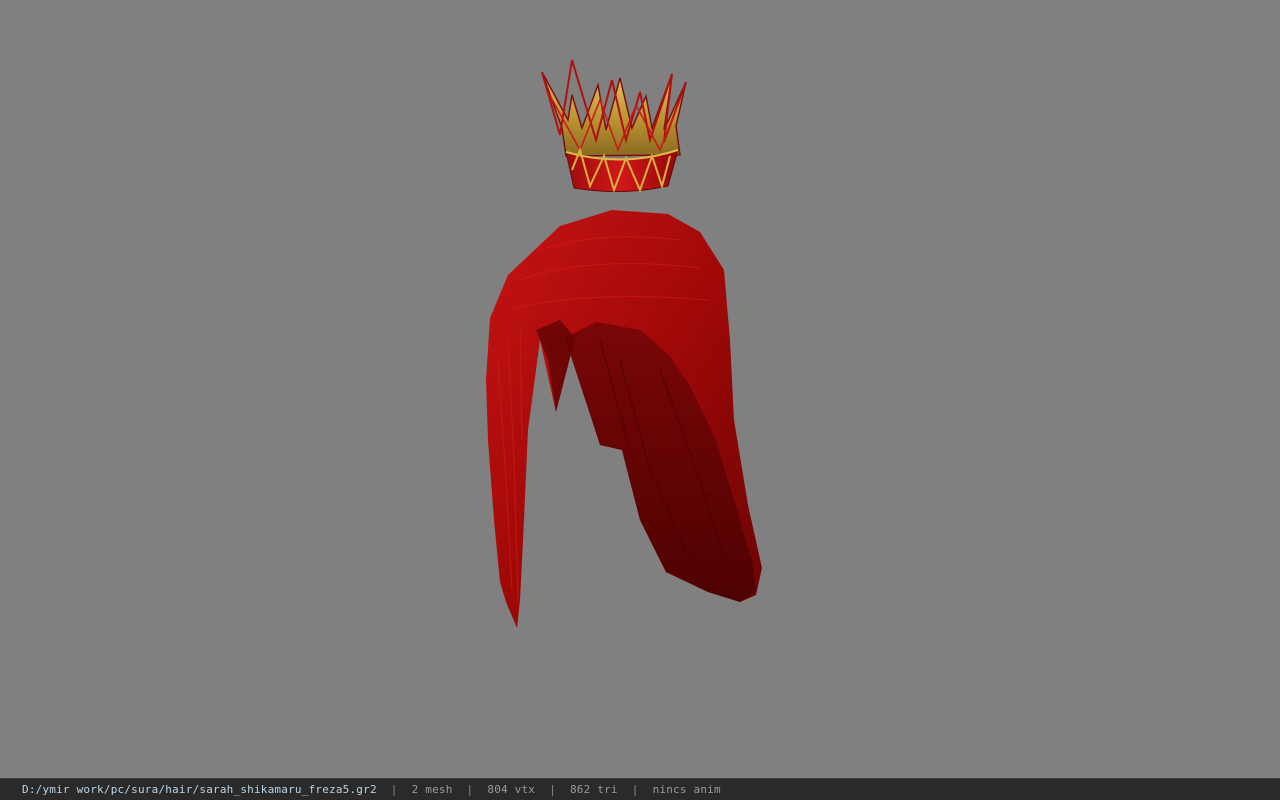  Describe the element at coordinates (614, 126) in the screenshot. I see `crown-mesh` at that location.